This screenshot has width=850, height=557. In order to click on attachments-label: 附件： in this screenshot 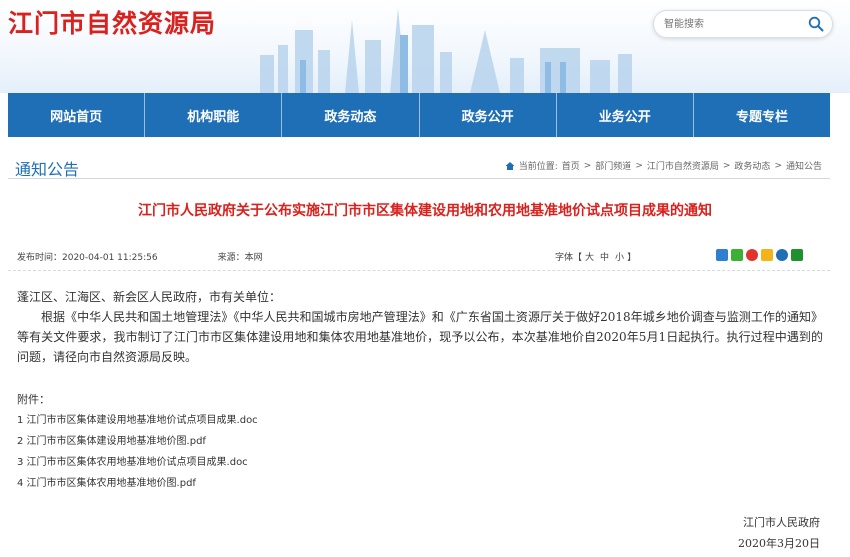, I will do `click(33, 399)`.